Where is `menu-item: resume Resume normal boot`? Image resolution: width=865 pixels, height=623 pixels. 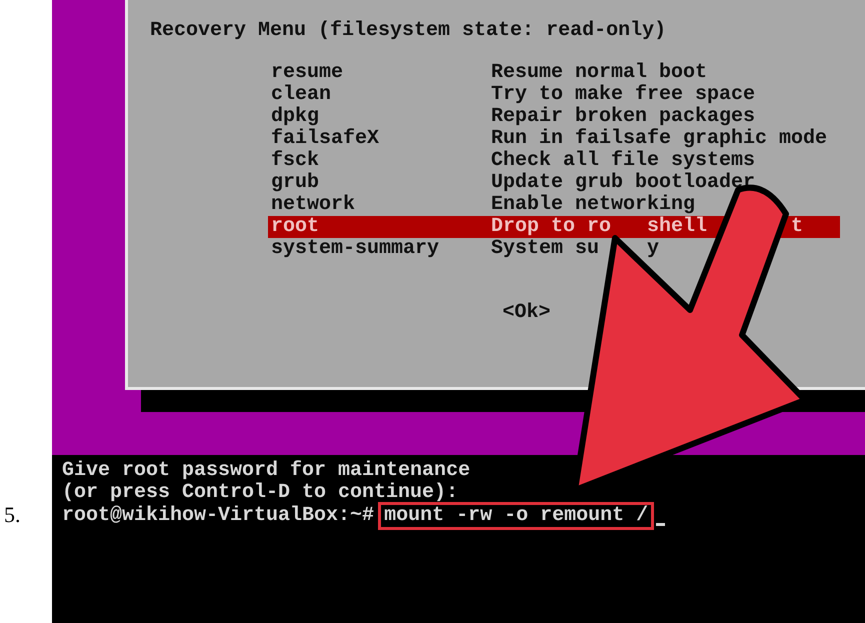
menu-item: resume Resume normal boot is located at coordinates (554, 73).